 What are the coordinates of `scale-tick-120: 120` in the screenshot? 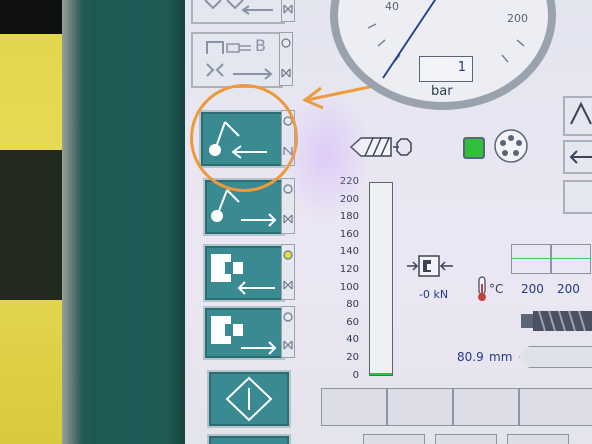 It's located at (349, 269).